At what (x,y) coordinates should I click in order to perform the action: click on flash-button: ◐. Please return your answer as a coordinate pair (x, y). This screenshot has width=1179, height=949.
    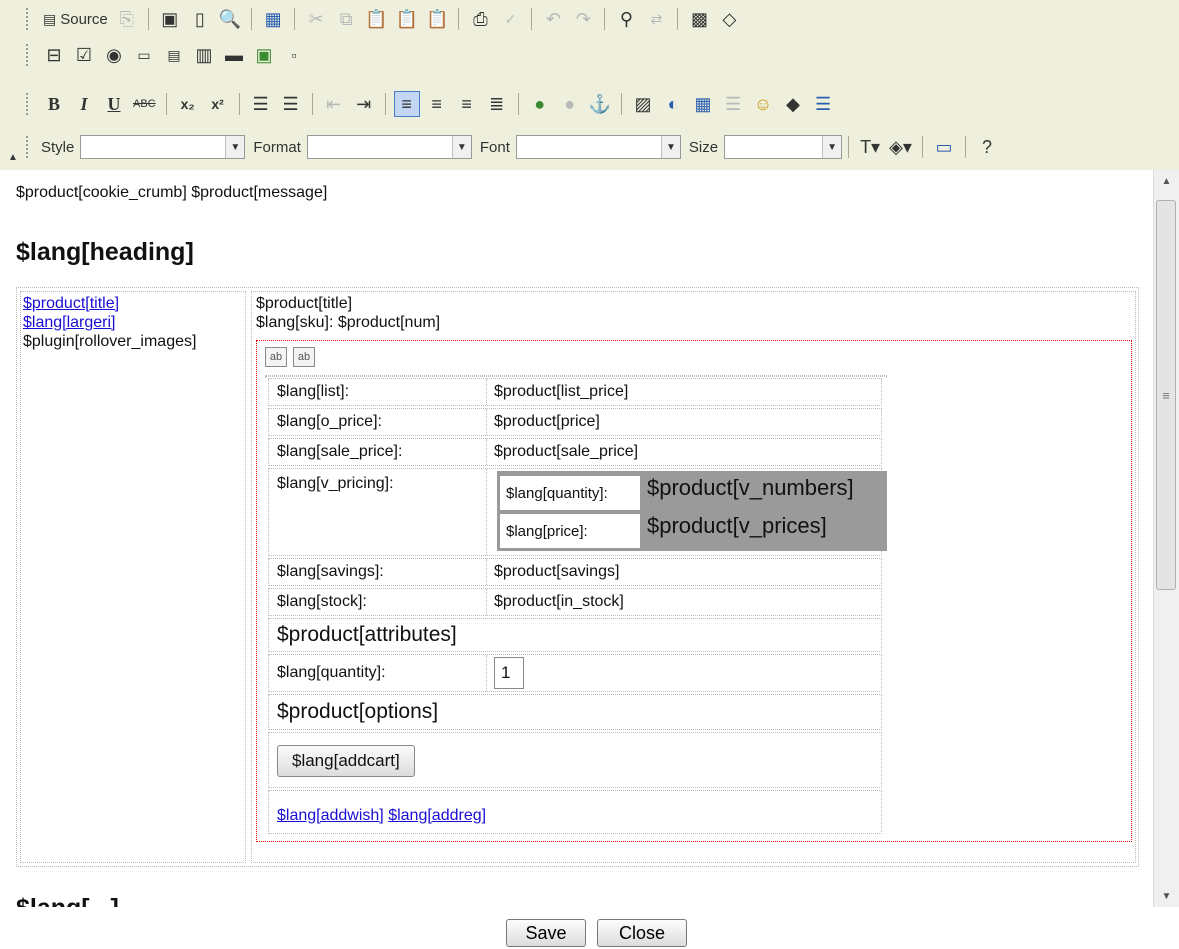
    Looking at the image, I should click on (673, 104).